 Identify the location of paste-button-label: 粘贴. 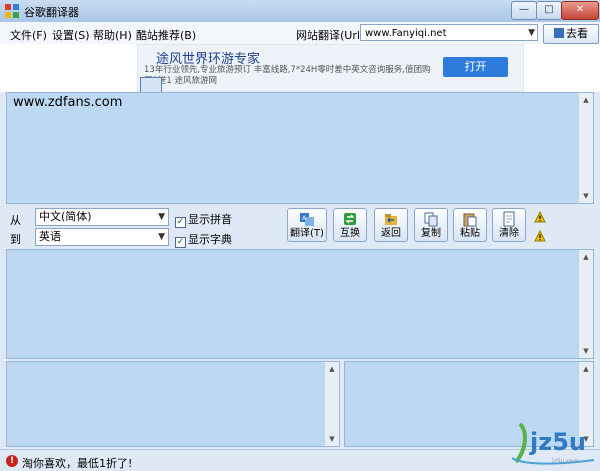
(470, 233).